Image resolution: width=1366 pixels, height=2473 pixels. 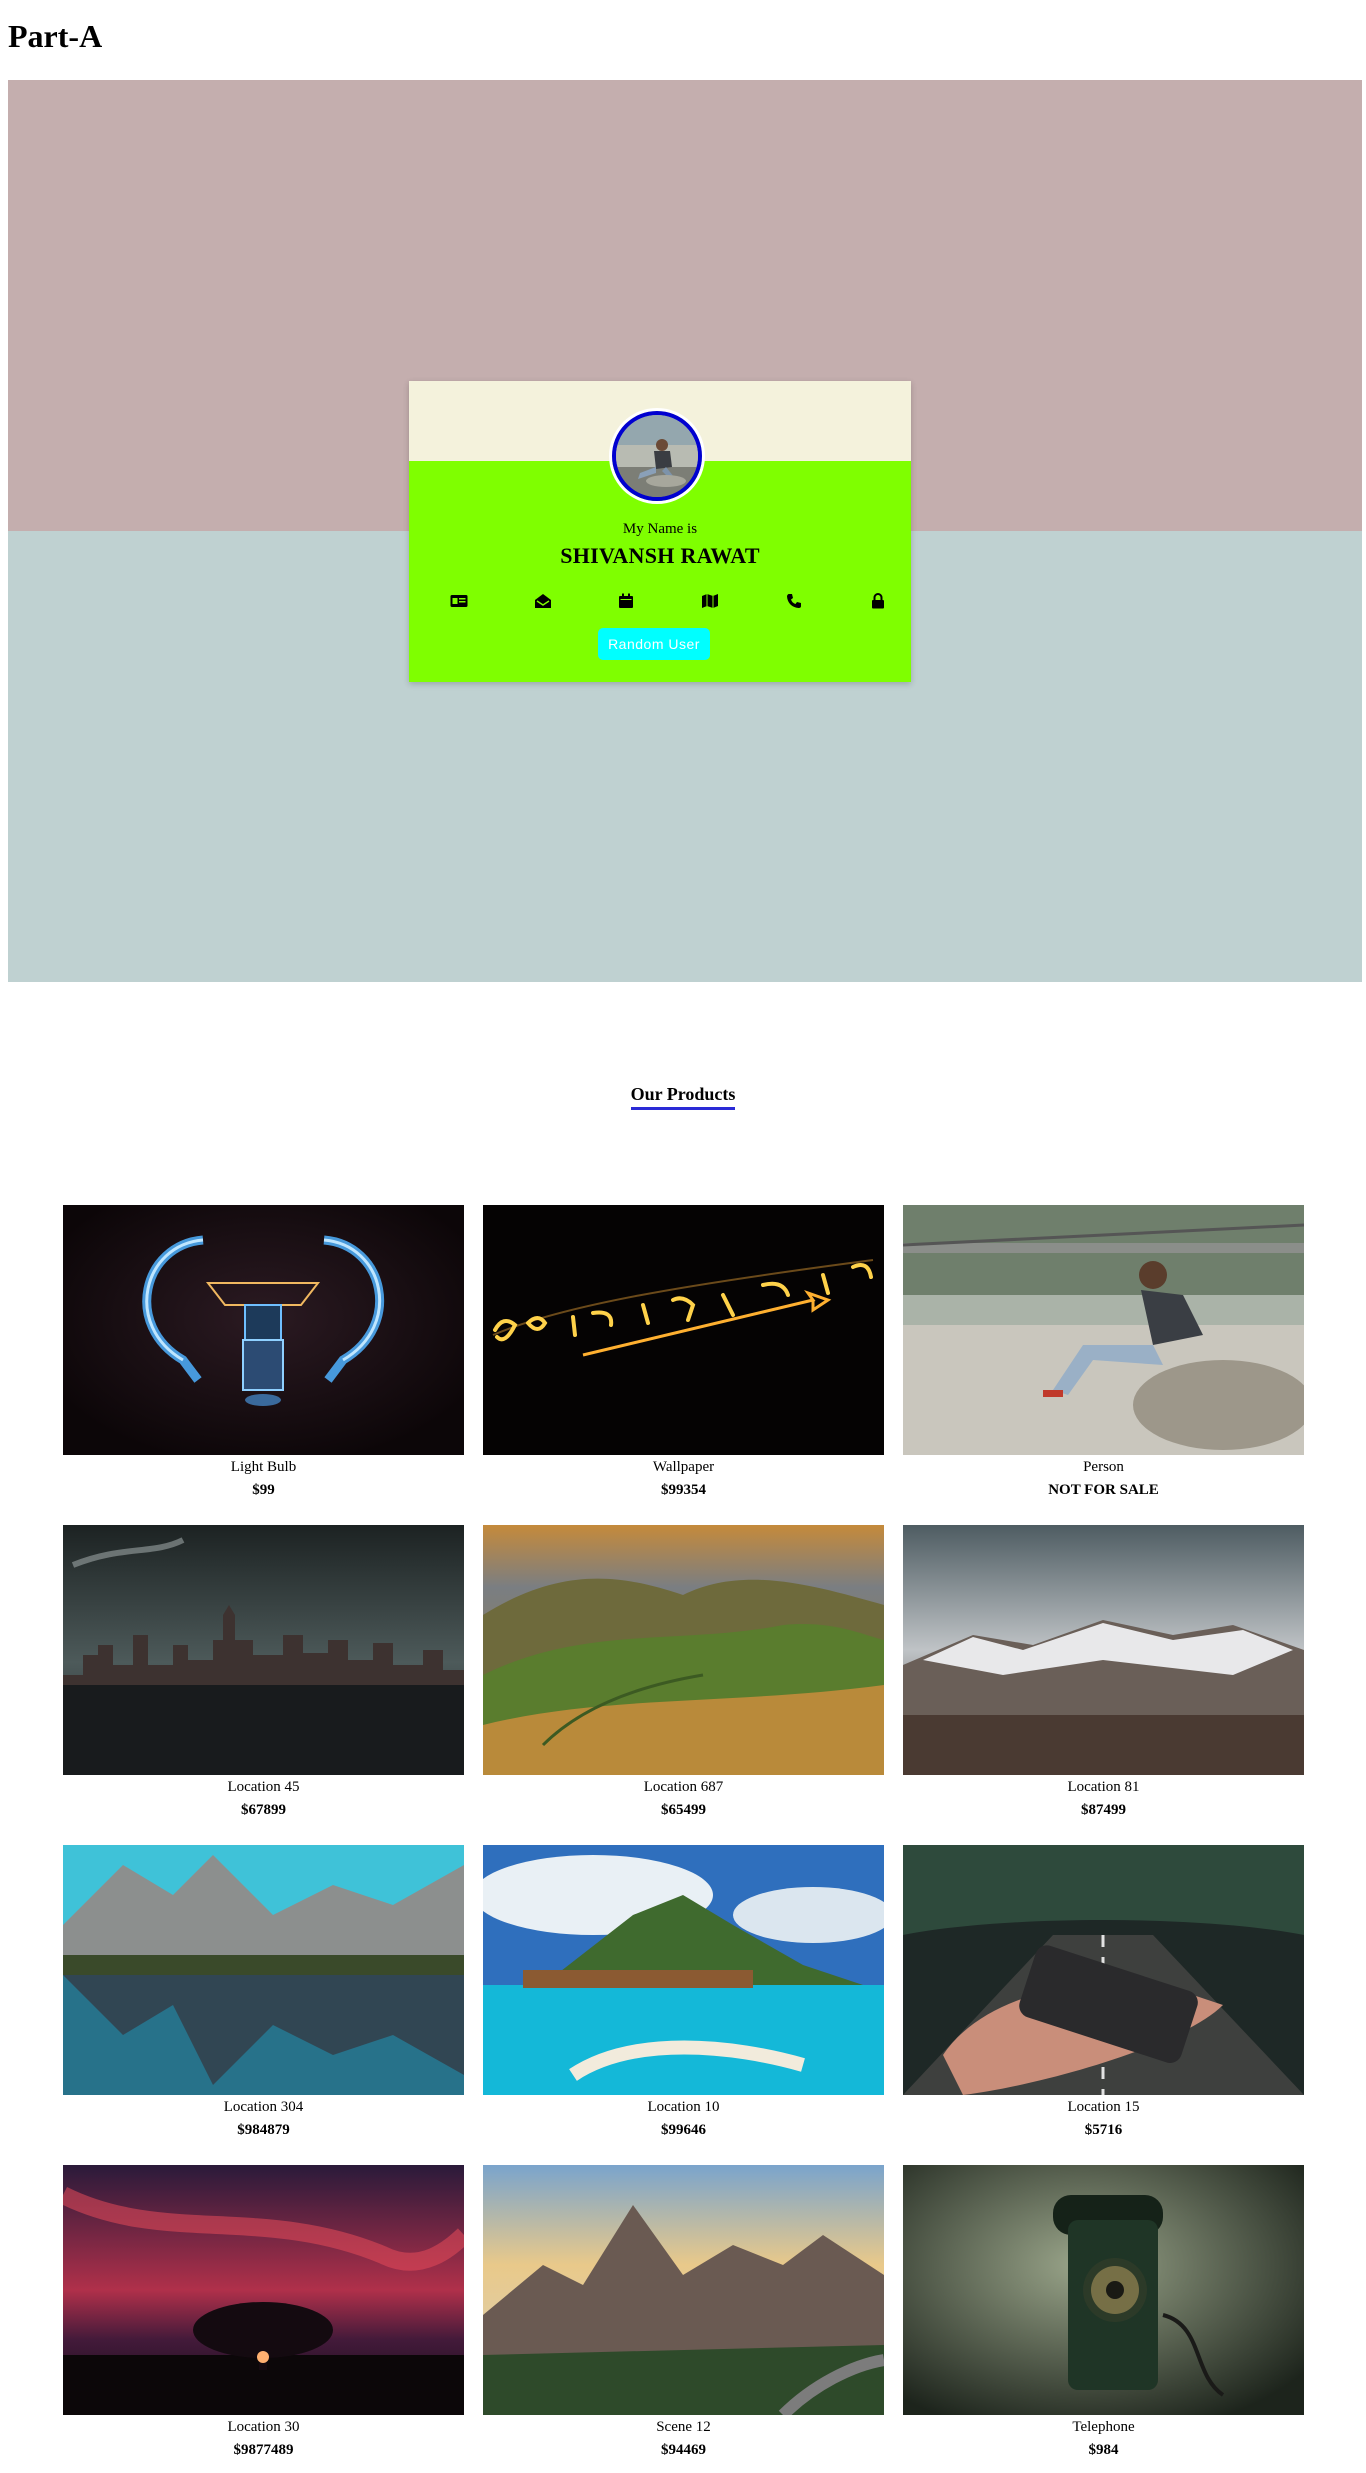 I want to click on product-name: Location 10, so click(x=683, y=2107).